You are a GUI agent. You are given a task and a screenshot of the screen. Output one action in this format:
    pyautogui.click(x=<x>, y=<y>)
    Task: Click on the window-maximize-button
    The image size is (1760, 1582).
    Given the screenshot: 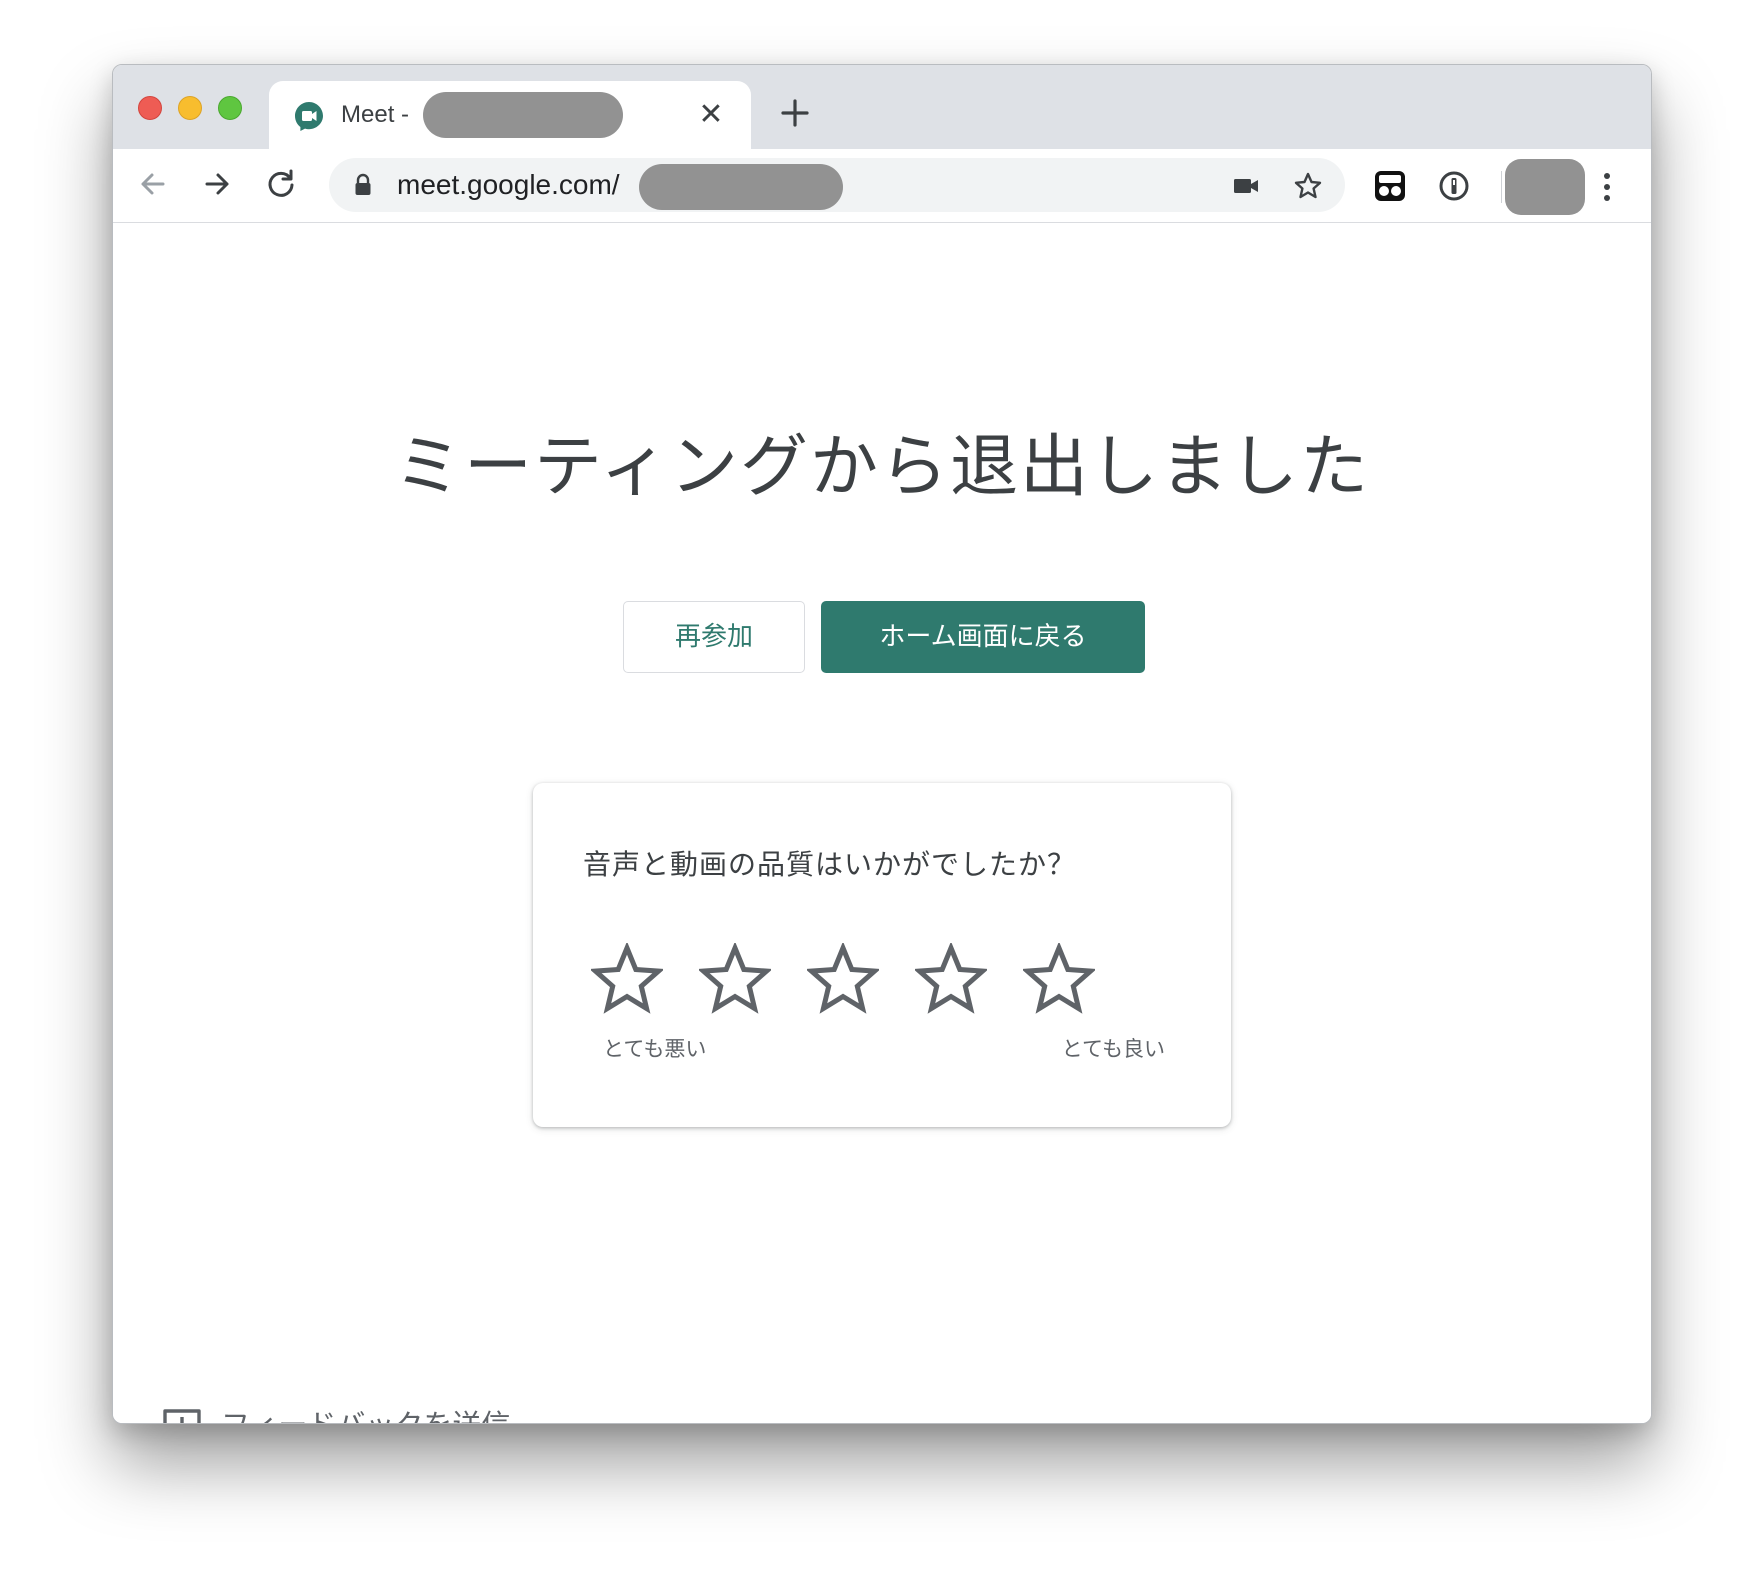 What is the action you would take?
    pyautogui.click(x=230, y=108)
    